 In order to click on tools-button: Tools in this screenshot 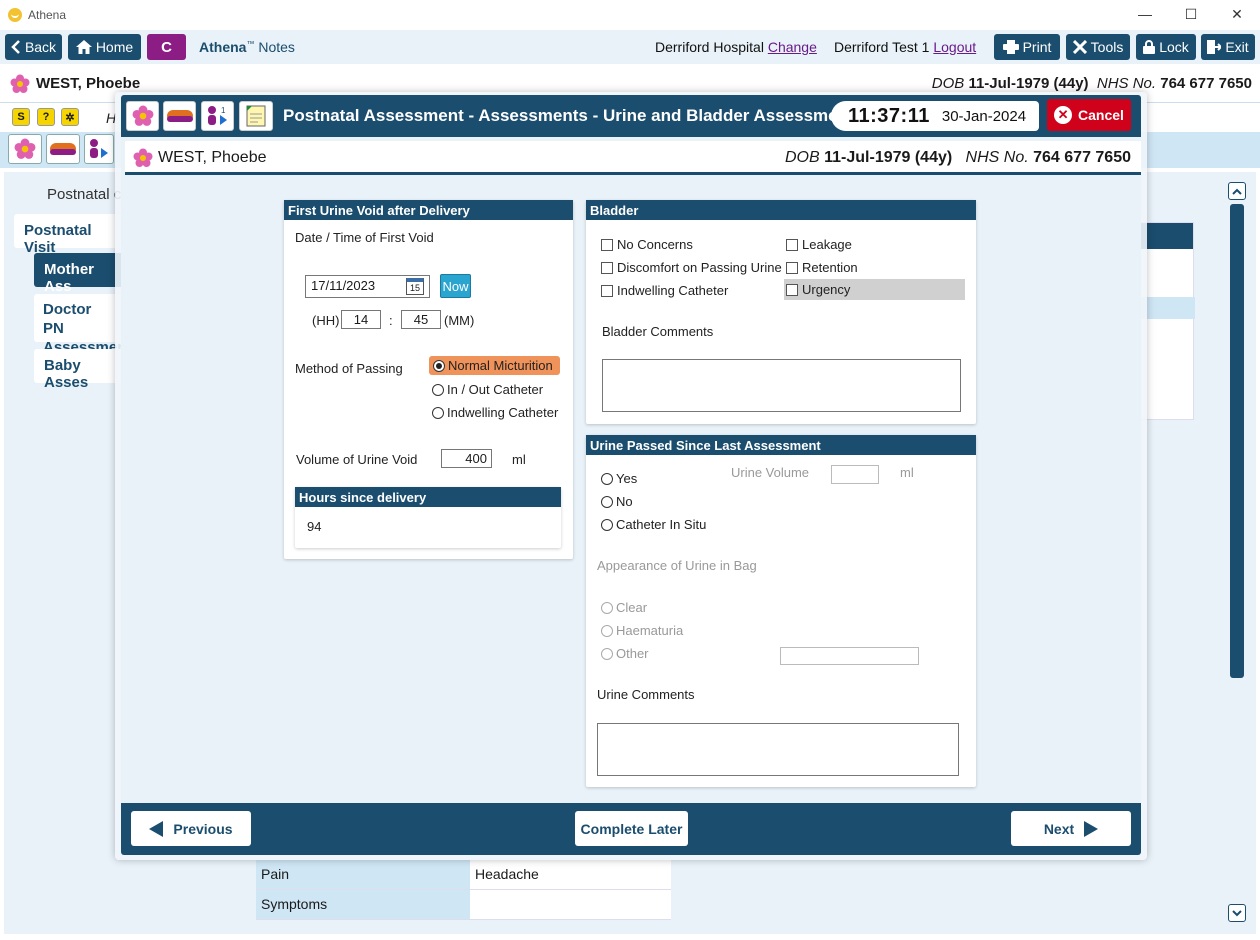, I will do `click(1098, 47)`.